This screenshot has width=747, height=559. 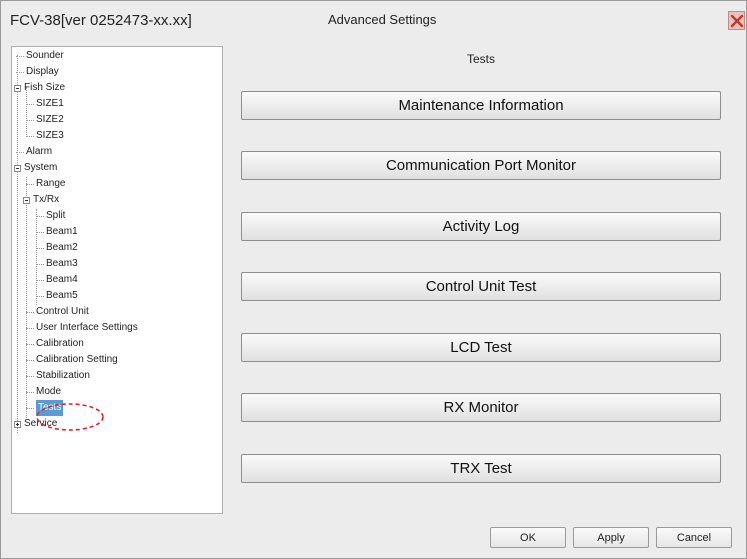 I want to click on apply-button: Apply, so click(x=611, y=537).